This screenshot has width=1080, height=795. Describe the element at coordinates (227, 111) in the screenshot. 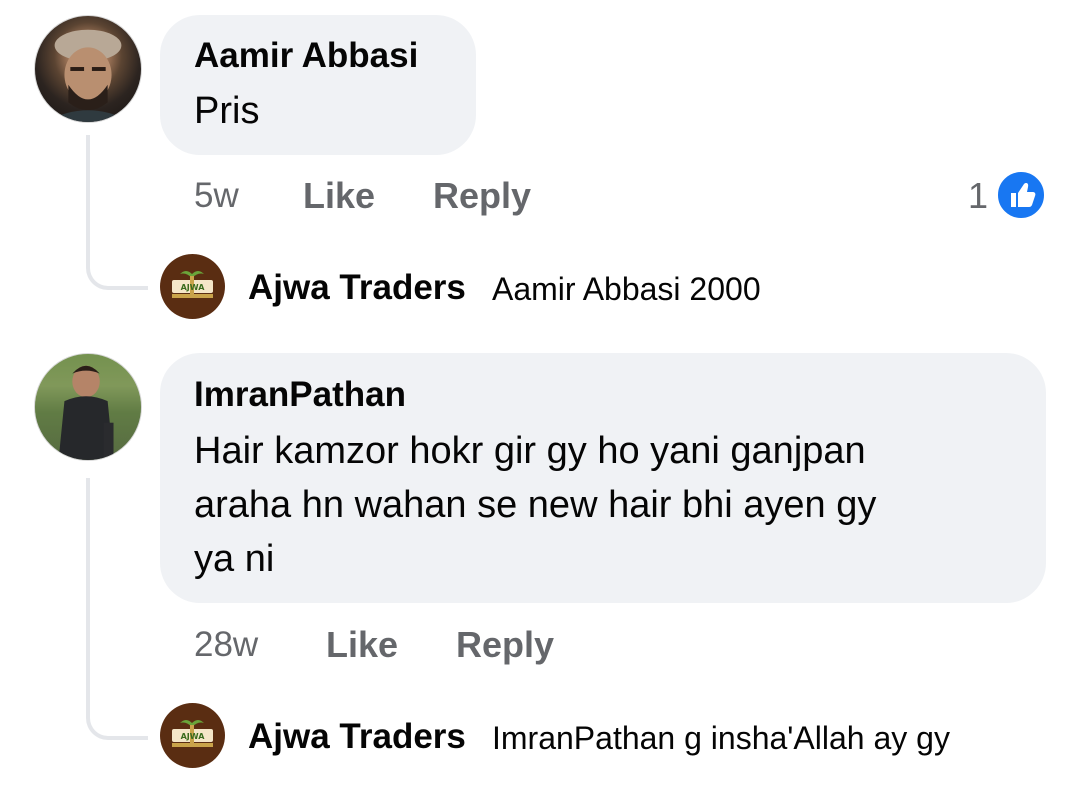

I see `comment-text: Pris` at that location.